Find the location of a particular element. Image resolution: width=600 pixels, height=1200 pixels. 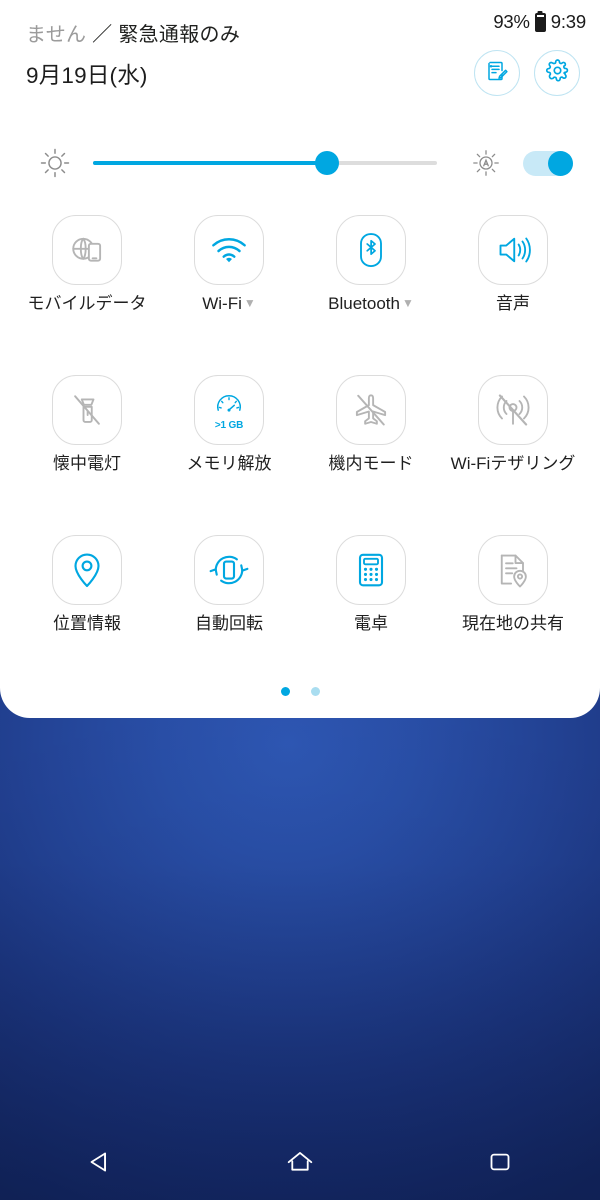

tile-label: 自動回転 is located at coordinates (229, 623).